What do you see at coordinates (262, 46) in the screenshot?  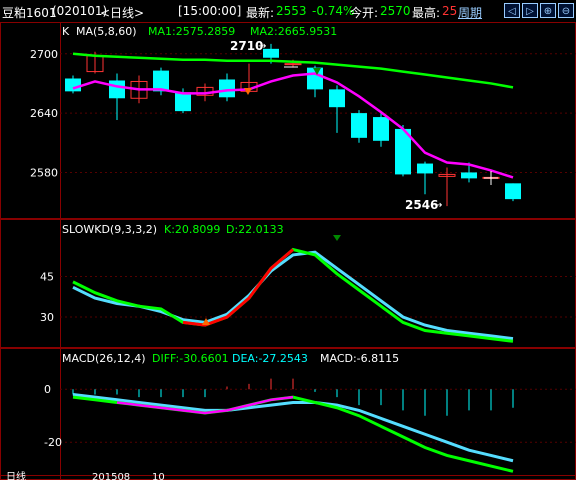 I see `high-arrow-icon: →` at bounding box center [262, 46].